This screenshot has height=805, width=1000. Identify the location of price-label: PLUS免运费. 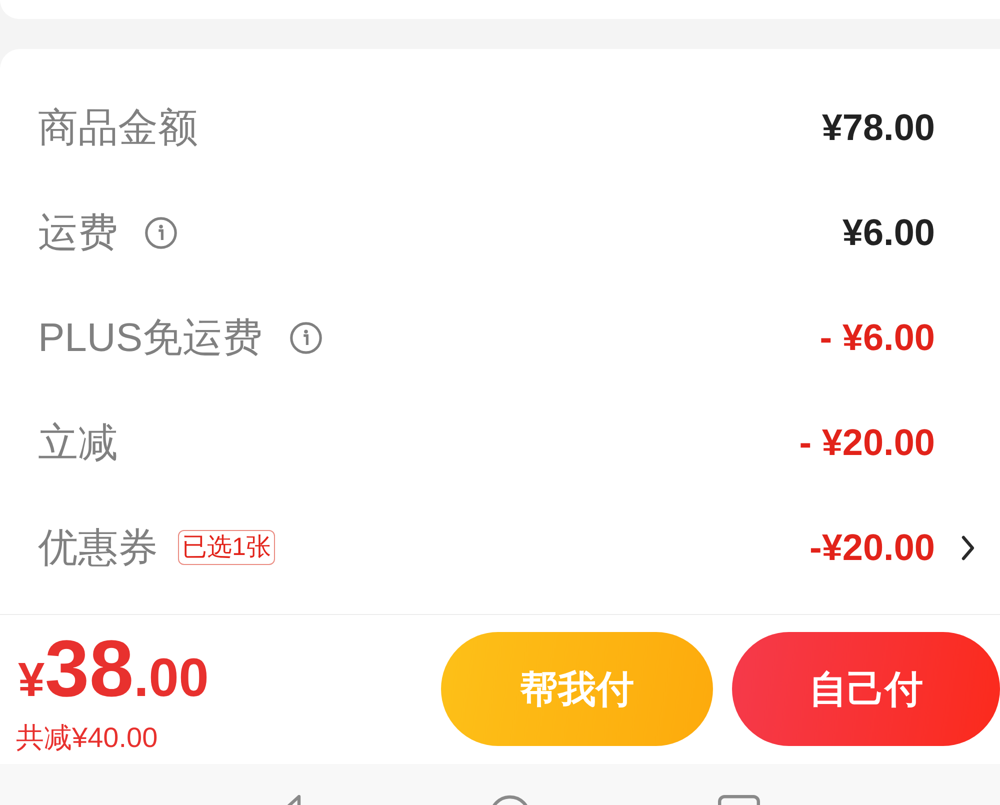
(150, 338).